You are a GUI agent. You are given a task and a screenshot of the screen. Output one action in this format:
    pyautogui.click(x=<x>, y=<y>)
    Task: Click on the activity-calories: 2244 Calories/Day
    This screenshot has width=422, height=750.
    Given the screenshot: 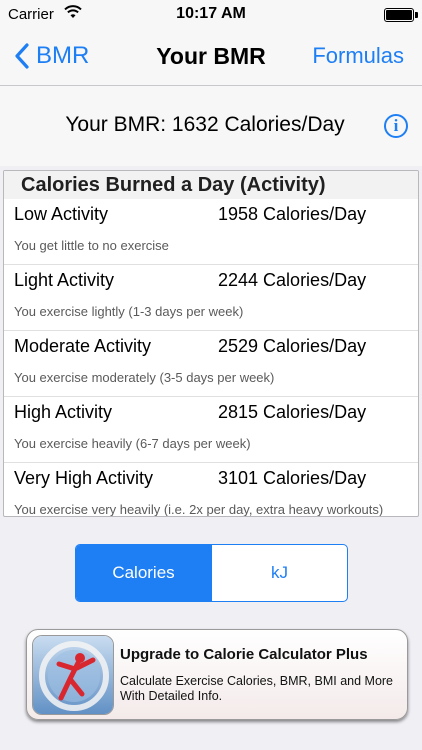 What is the action you would take?
    pyautogui.click(x=292, y=280)
    